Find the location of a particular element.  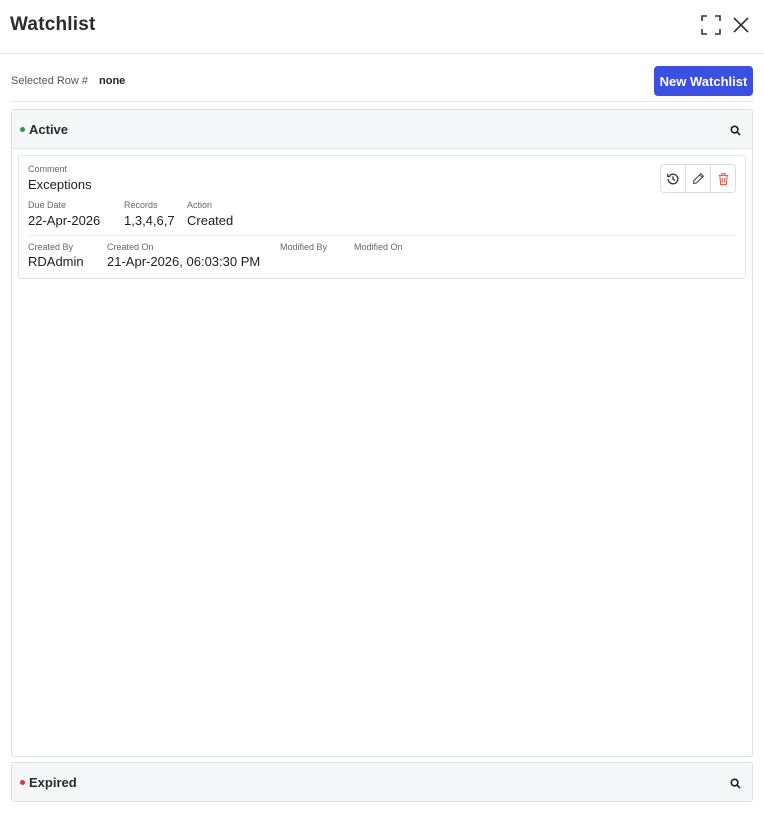

due-date-label: Due Date is located at coordinates (47, 205).